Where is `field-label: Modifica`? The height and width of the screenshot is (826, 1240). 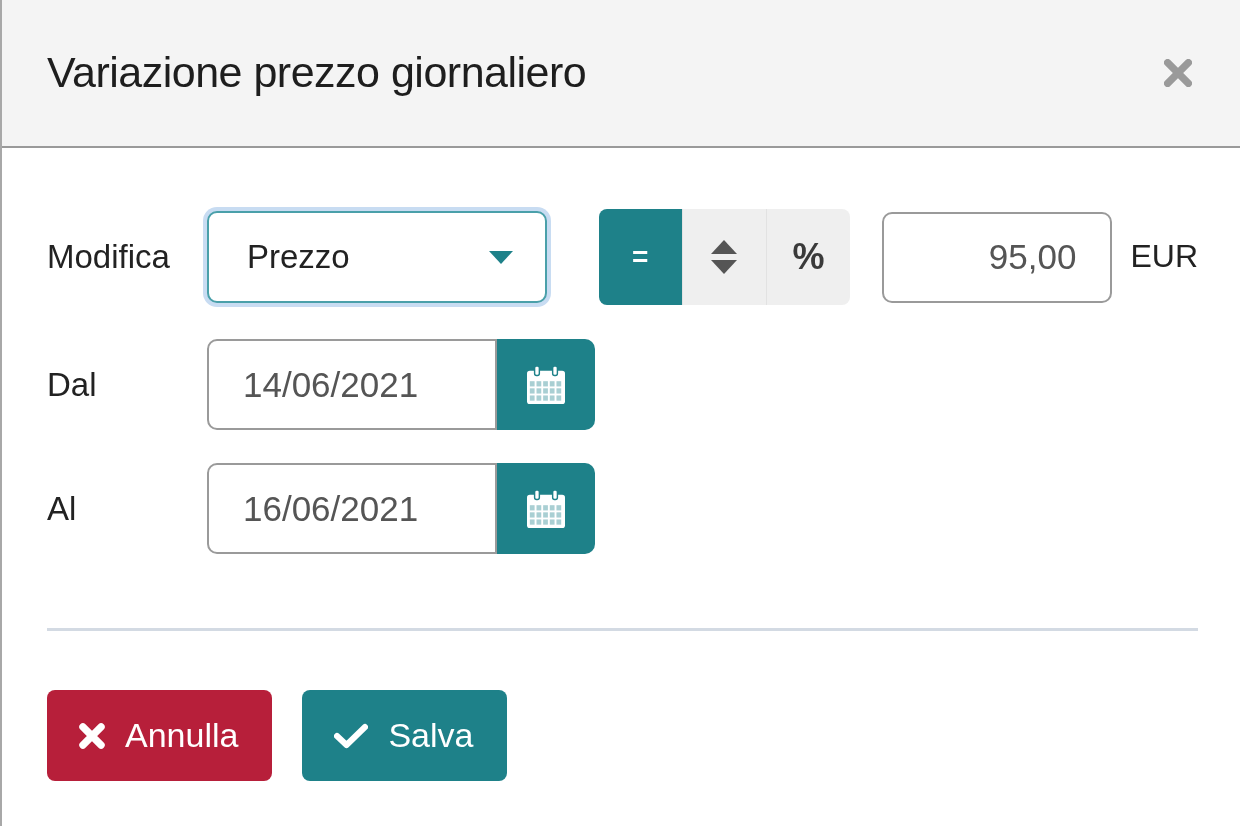 field-label: Modifica is located at coordinates (109, 257).